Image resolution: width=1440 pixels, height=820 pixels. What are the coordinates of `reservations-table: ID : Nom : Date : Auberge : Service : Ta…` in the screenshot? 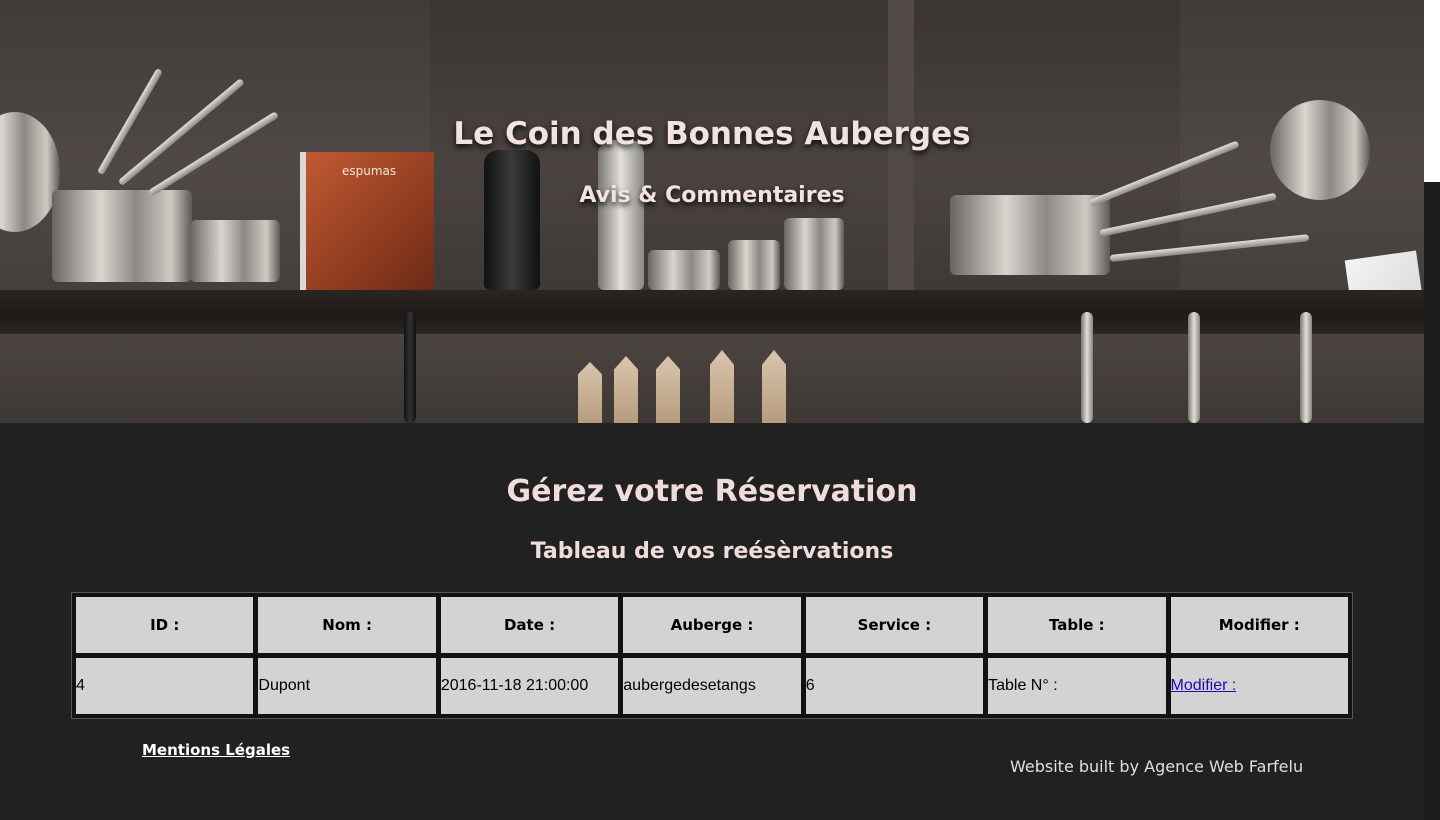 It's located at (712, 655).